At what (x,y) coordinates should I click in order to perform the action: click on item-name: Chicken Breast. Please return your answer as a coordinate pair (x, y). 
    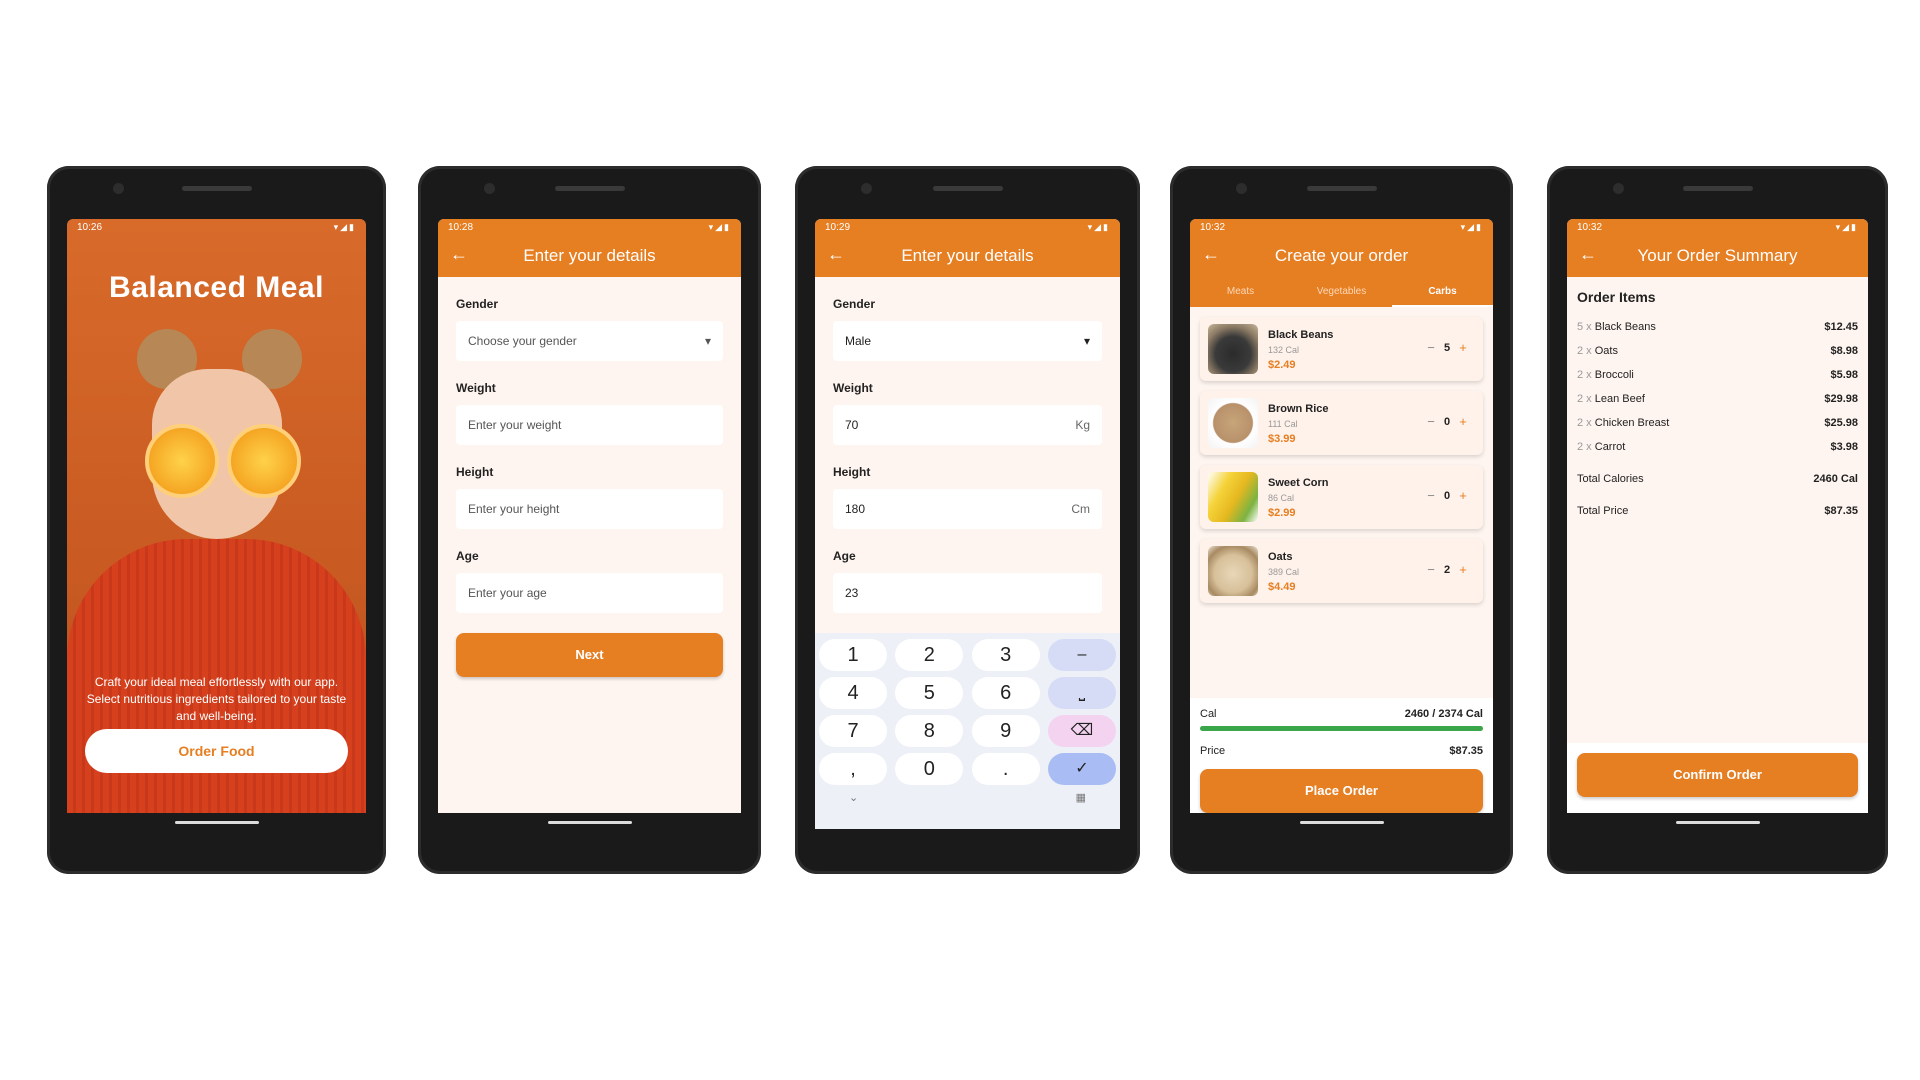
    Looking at the image, I should click on (1632, 423).